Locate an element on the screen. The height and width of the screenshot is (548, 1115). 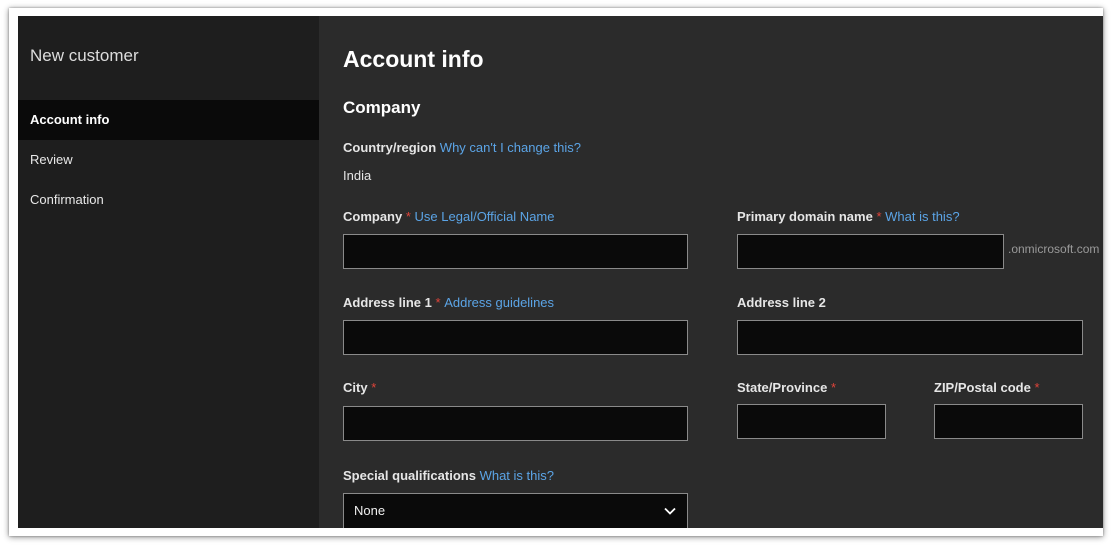
domain-label-row: Primary domain name * What is this? is located at coordinates (848, 216).